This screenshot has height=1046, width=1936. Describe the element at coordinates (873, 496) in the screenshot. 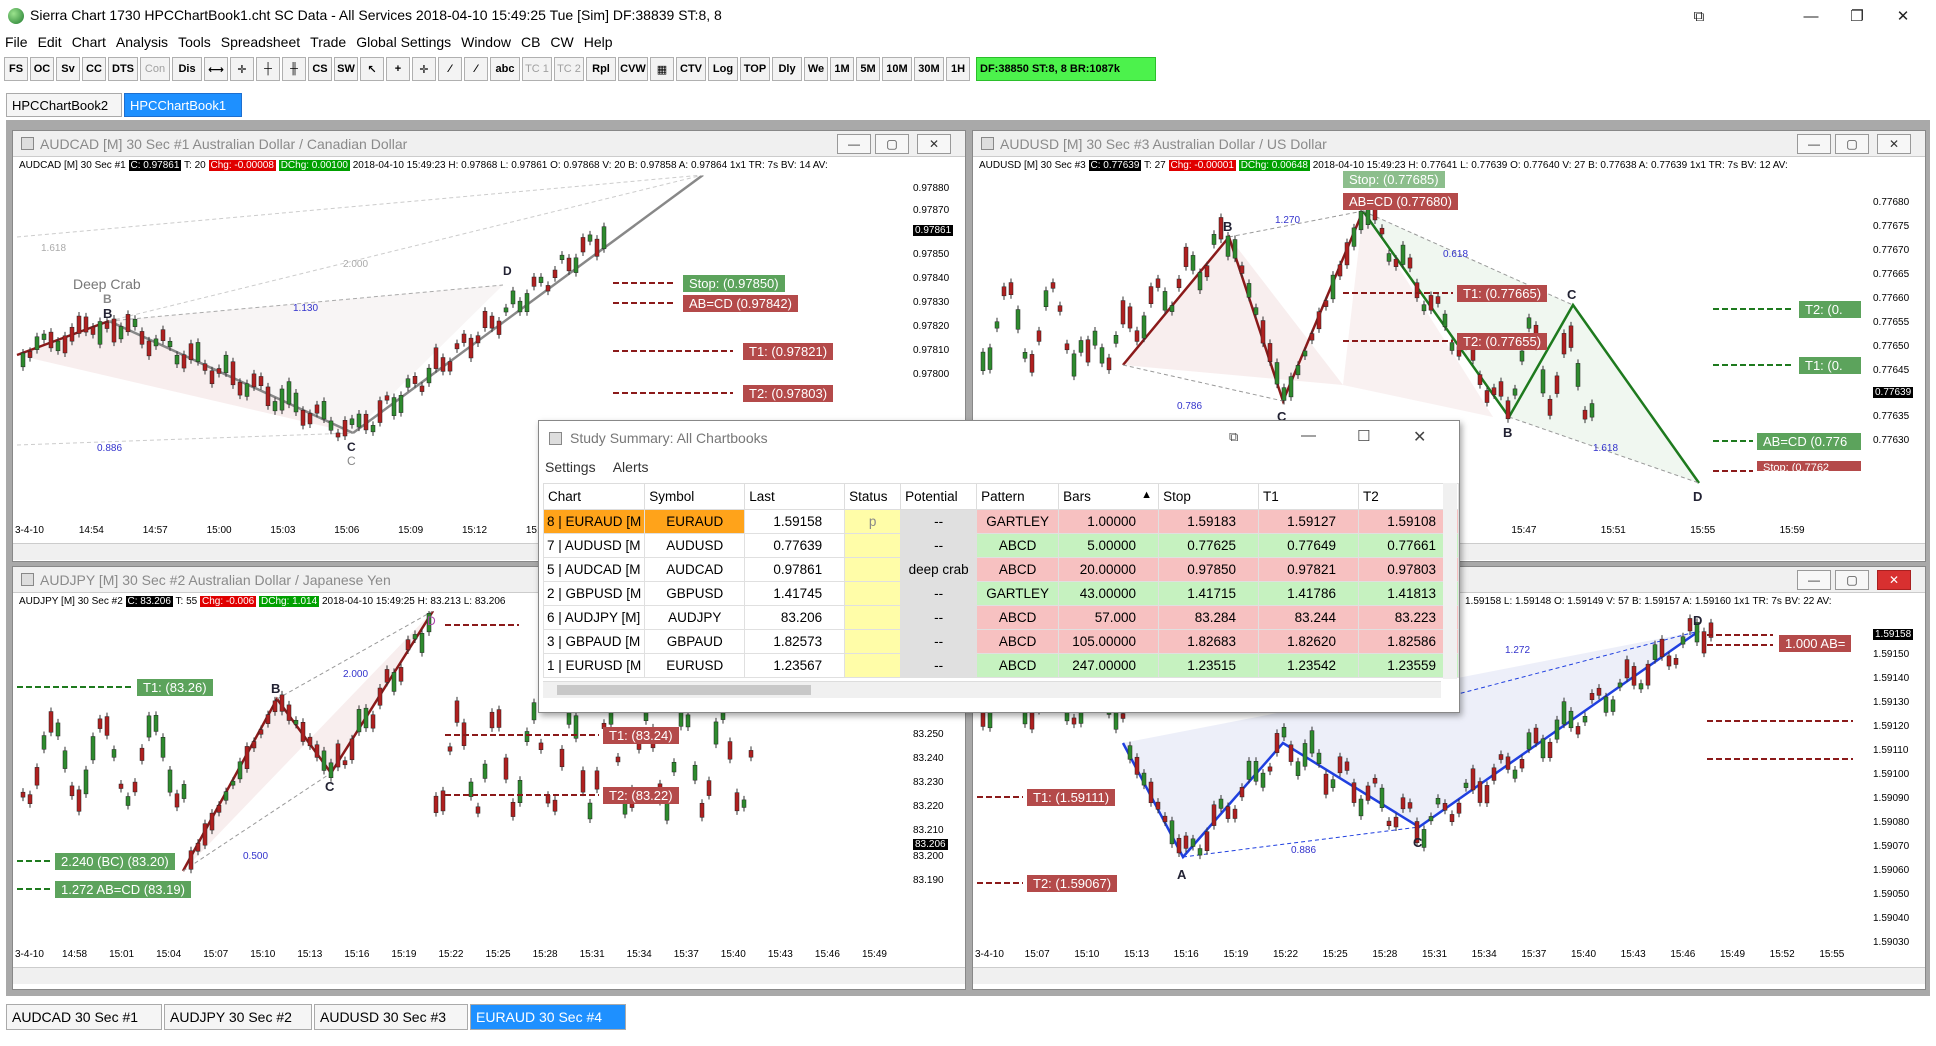

I see `col-header-status: Status` at that location.